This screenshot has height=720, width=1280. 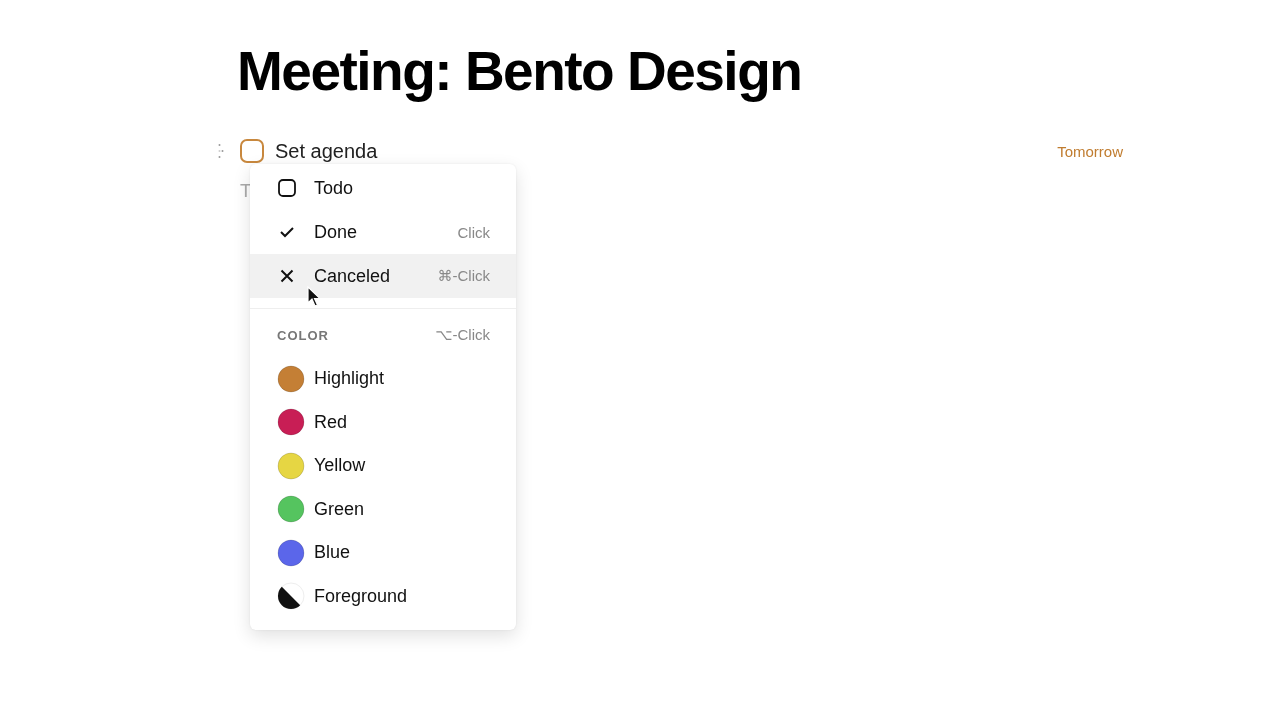 I want to click on menu-item: Foreground, so click(x=383, y=596).